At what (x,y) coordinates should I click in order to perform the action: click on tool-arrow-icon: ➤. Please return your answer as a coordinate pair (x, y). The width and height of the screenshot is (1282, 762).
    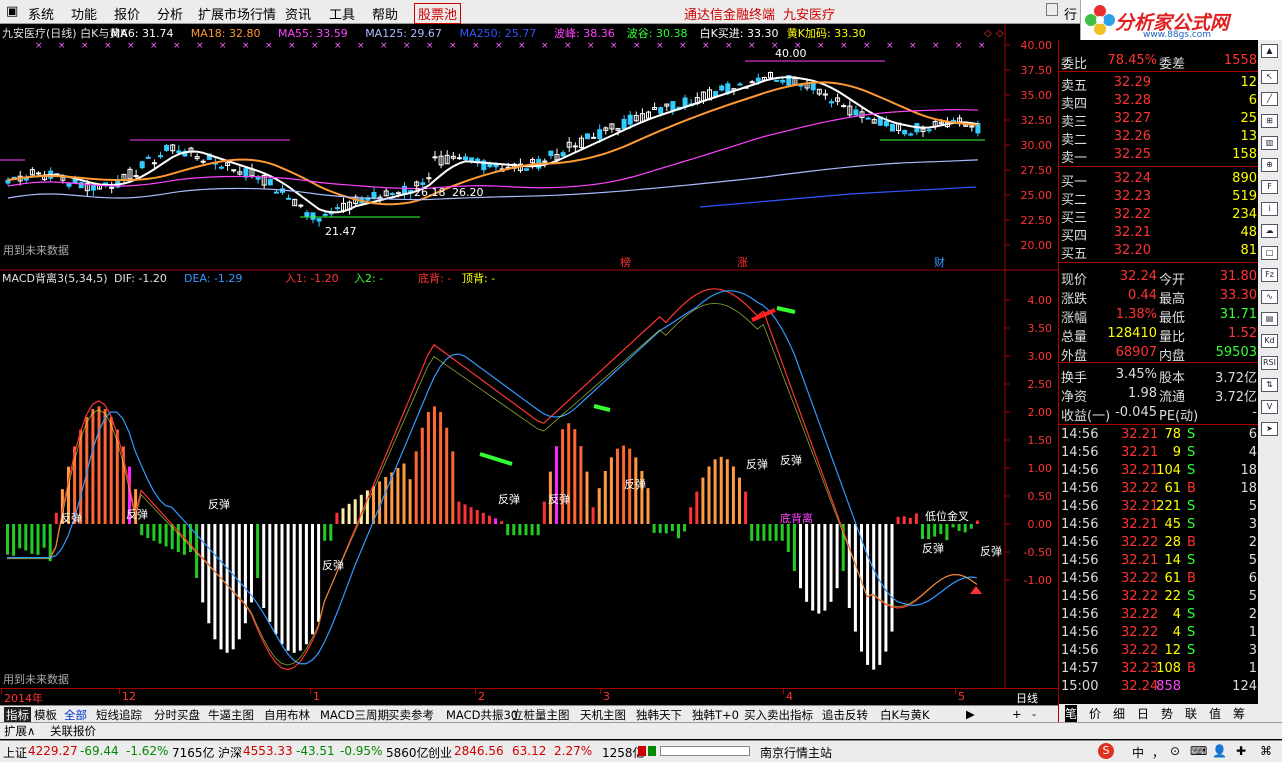
    Looking at the image, I should click on (1269, 429).